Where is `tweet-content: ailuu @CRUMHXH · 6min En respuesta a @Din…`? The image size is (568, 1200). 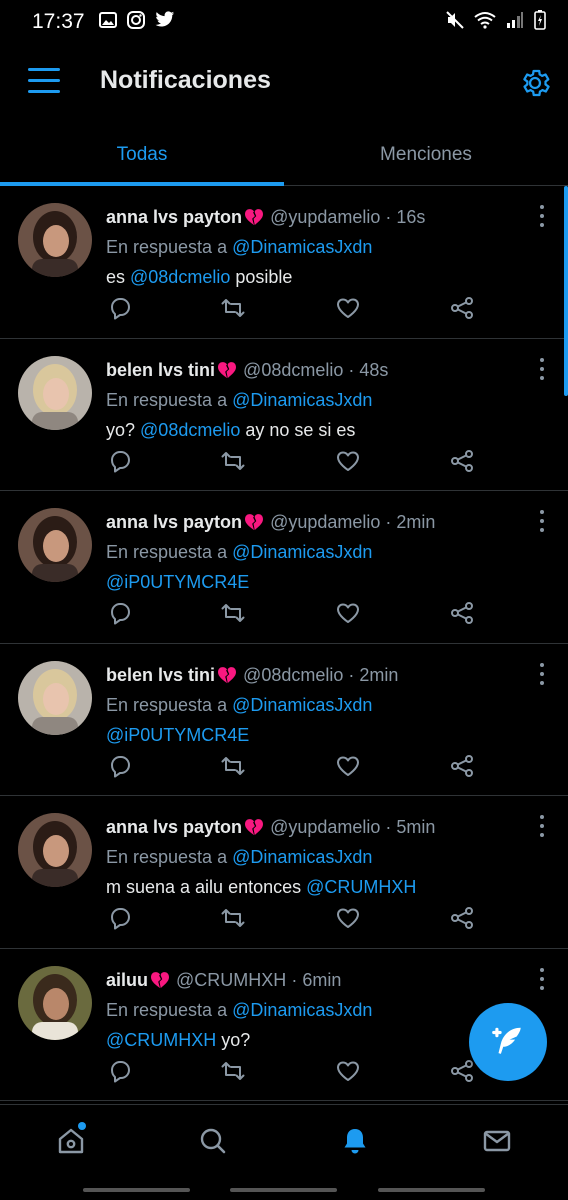 tweet-content: ailuu @CRUMHXH · 6min En respuesta a @Din… is located at coordinates (312, 1010).